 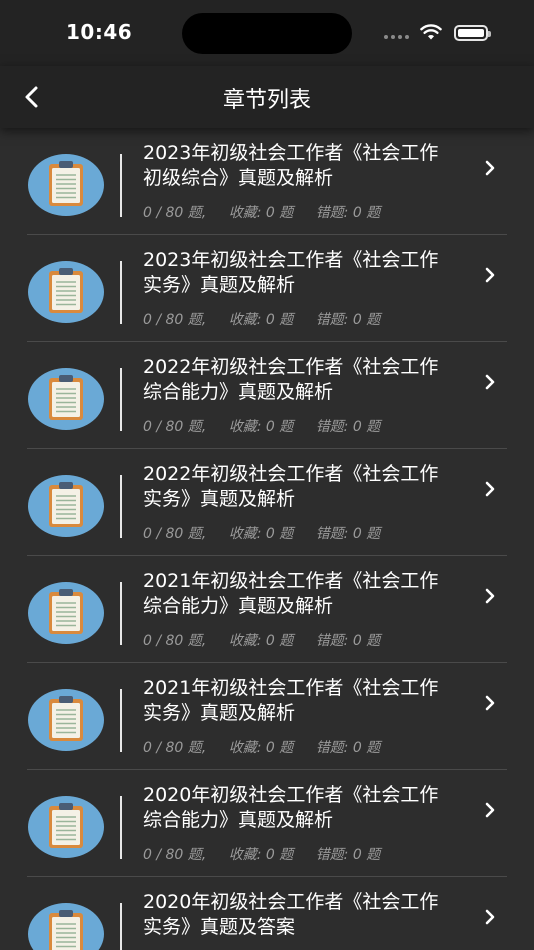 I want to click on item-title: 2020年初级社会工作者《社会工作综合能力》真题及解析, so click(x=291, y=807).